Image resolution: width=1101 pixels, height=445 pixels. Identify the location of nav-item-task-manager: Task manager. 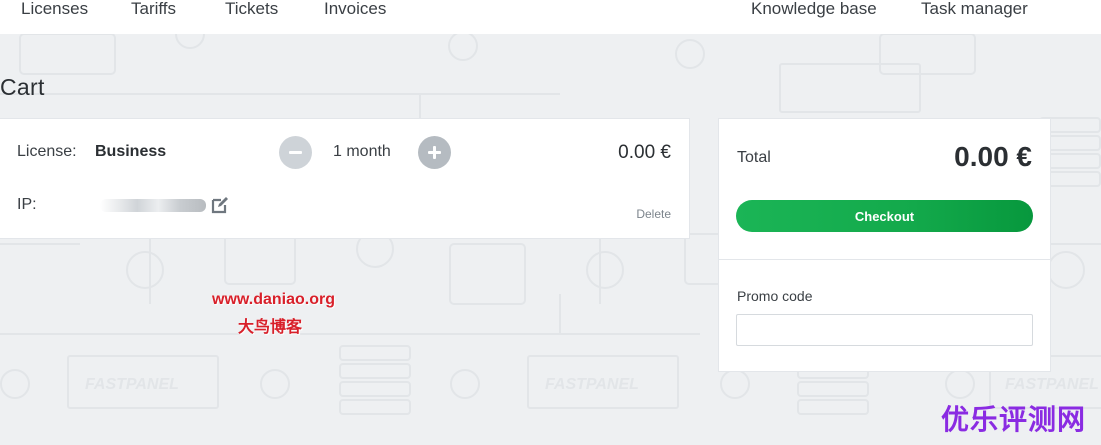
(974, 10).